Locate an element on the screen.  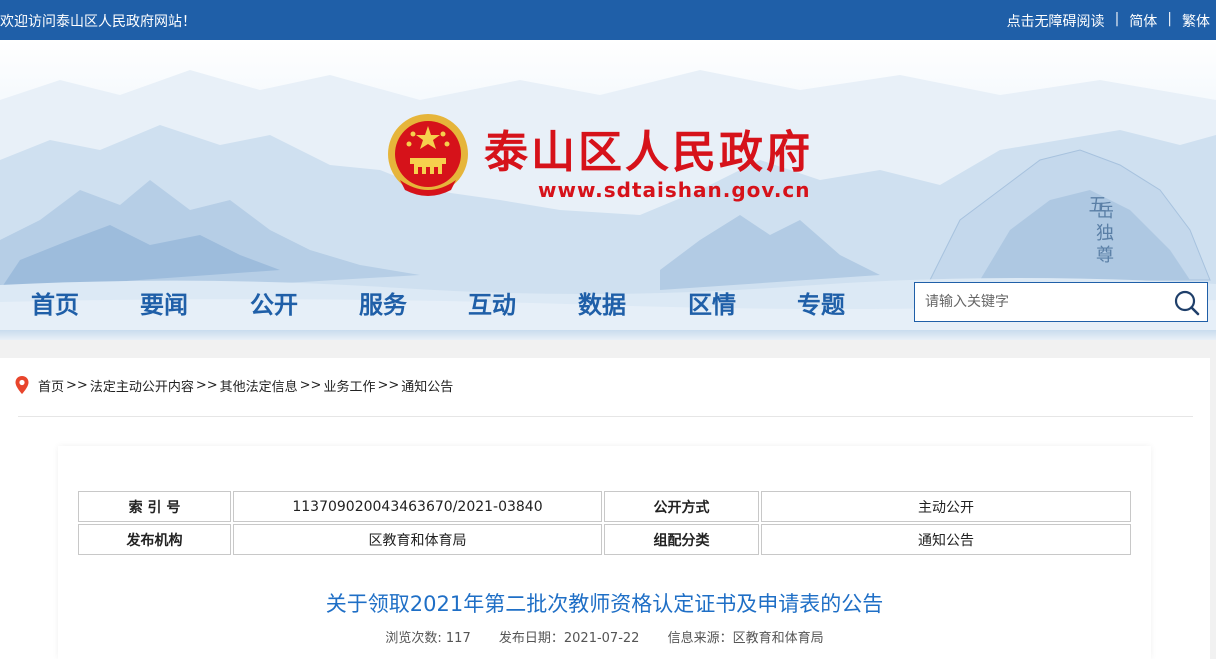
source-label: 信息来源： is located at coordinates (700, 638).